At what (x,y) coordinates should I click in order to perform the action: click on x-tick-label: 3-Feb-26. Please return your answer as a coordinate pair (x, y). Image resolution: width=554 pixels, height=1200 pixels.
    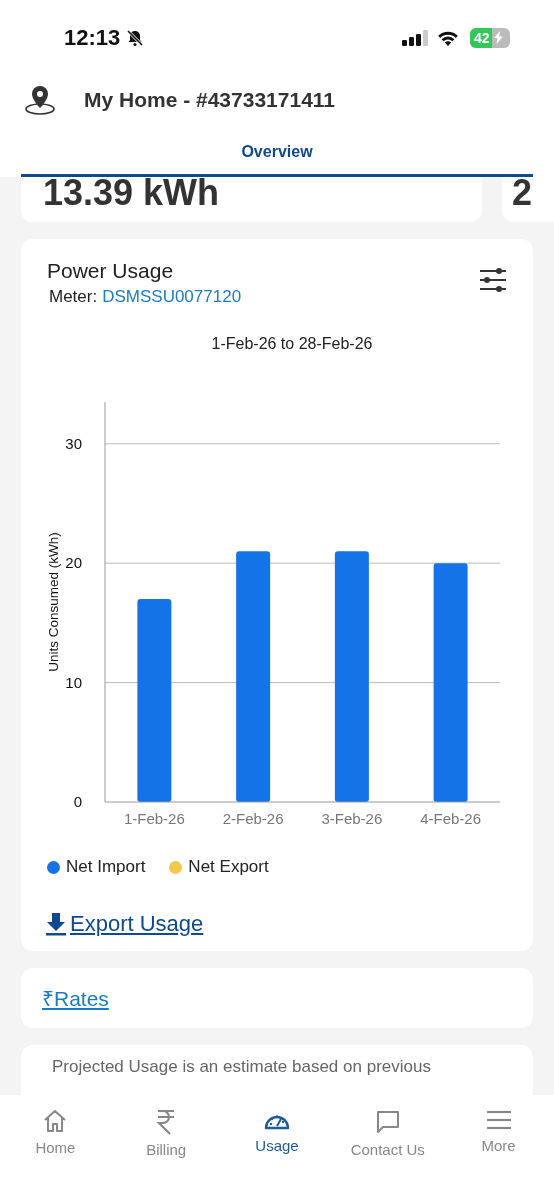
    Looking at the image, I should click on (352, 818).